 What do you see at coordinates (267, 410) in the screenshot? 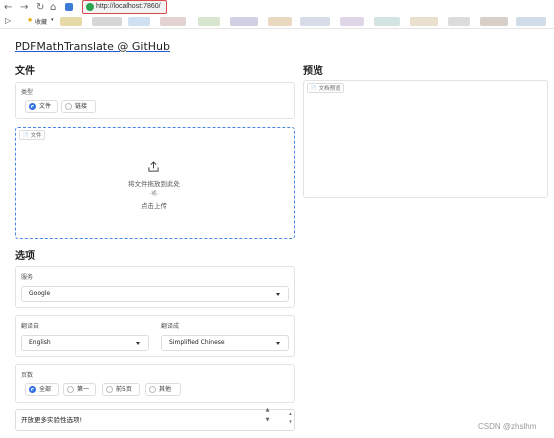
I see `scroll-up-icon: ▲` at bounding box center [267, 410].